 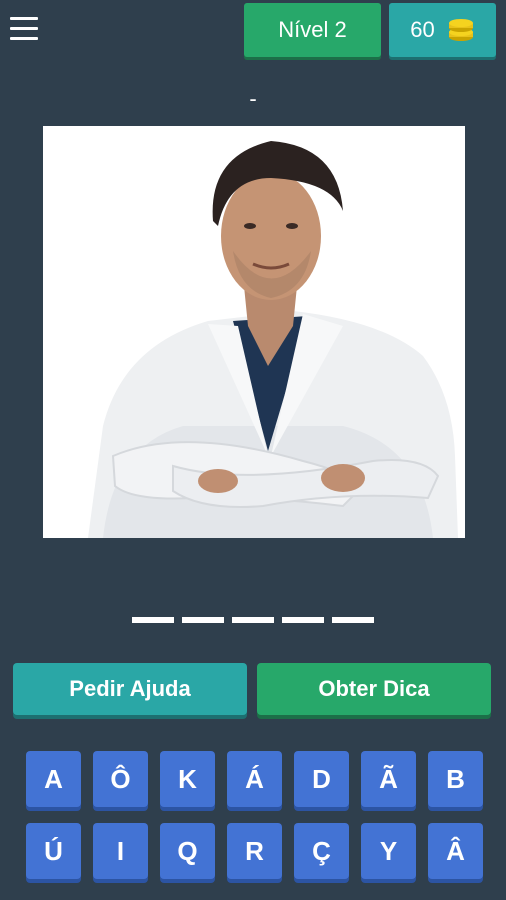 What do you see at coordinates (253, 98) in the screenshot?
I see `hint-text: -` at bounding box center [253, 98].